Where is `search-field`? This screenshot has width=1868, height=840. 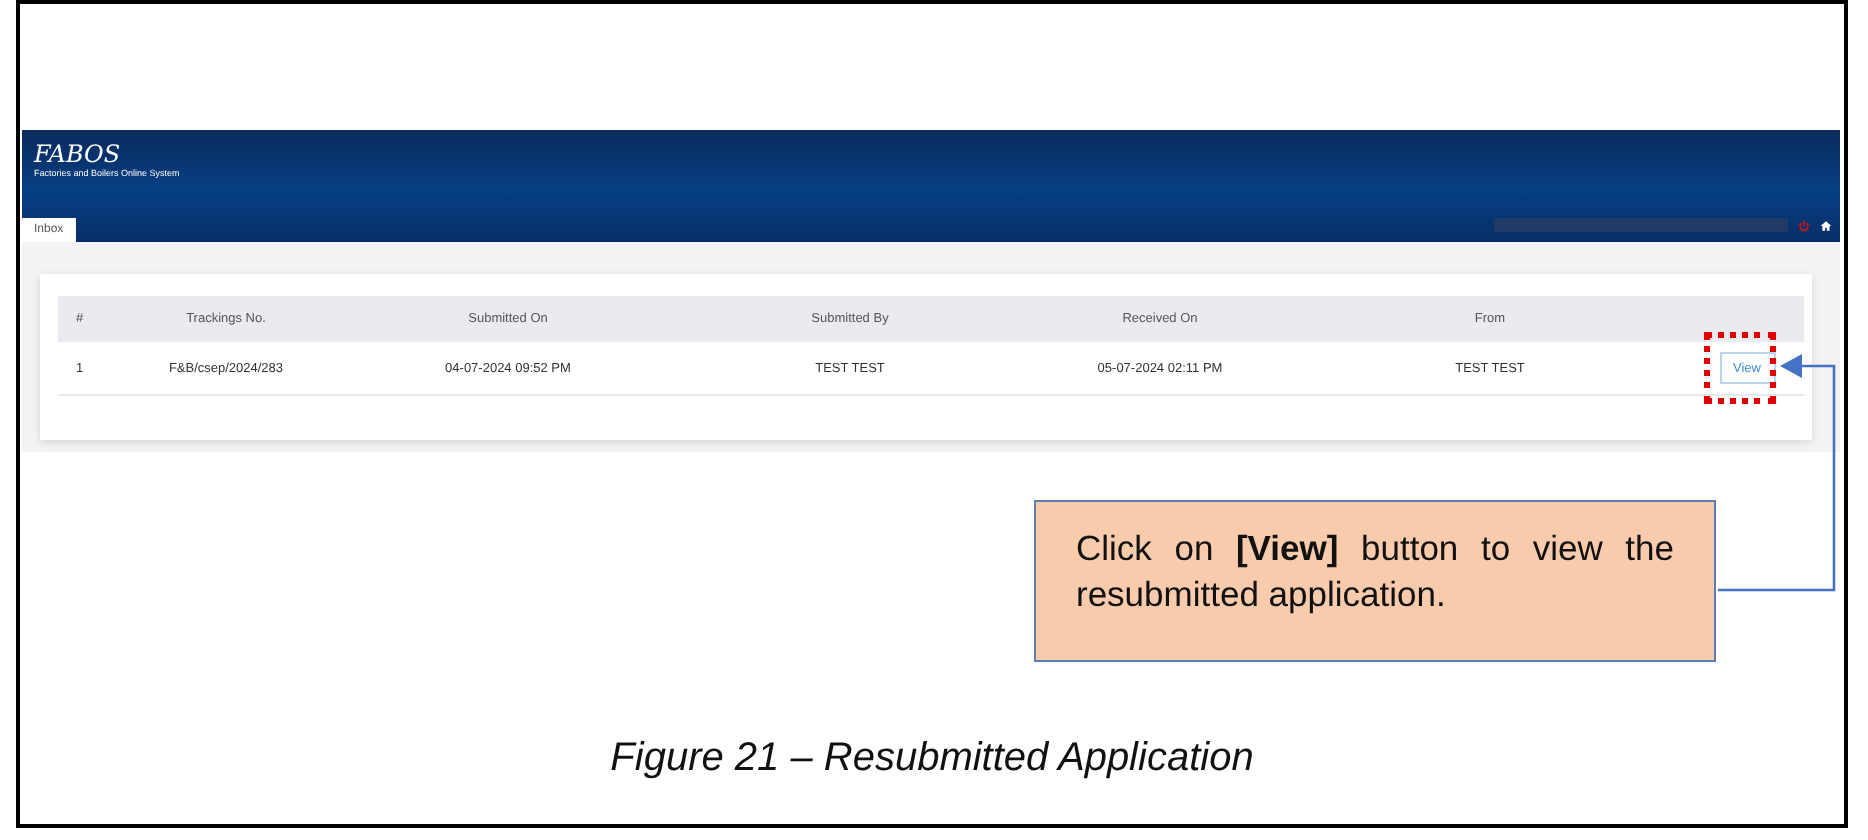 search-field is located at coordinates (1641, 225).